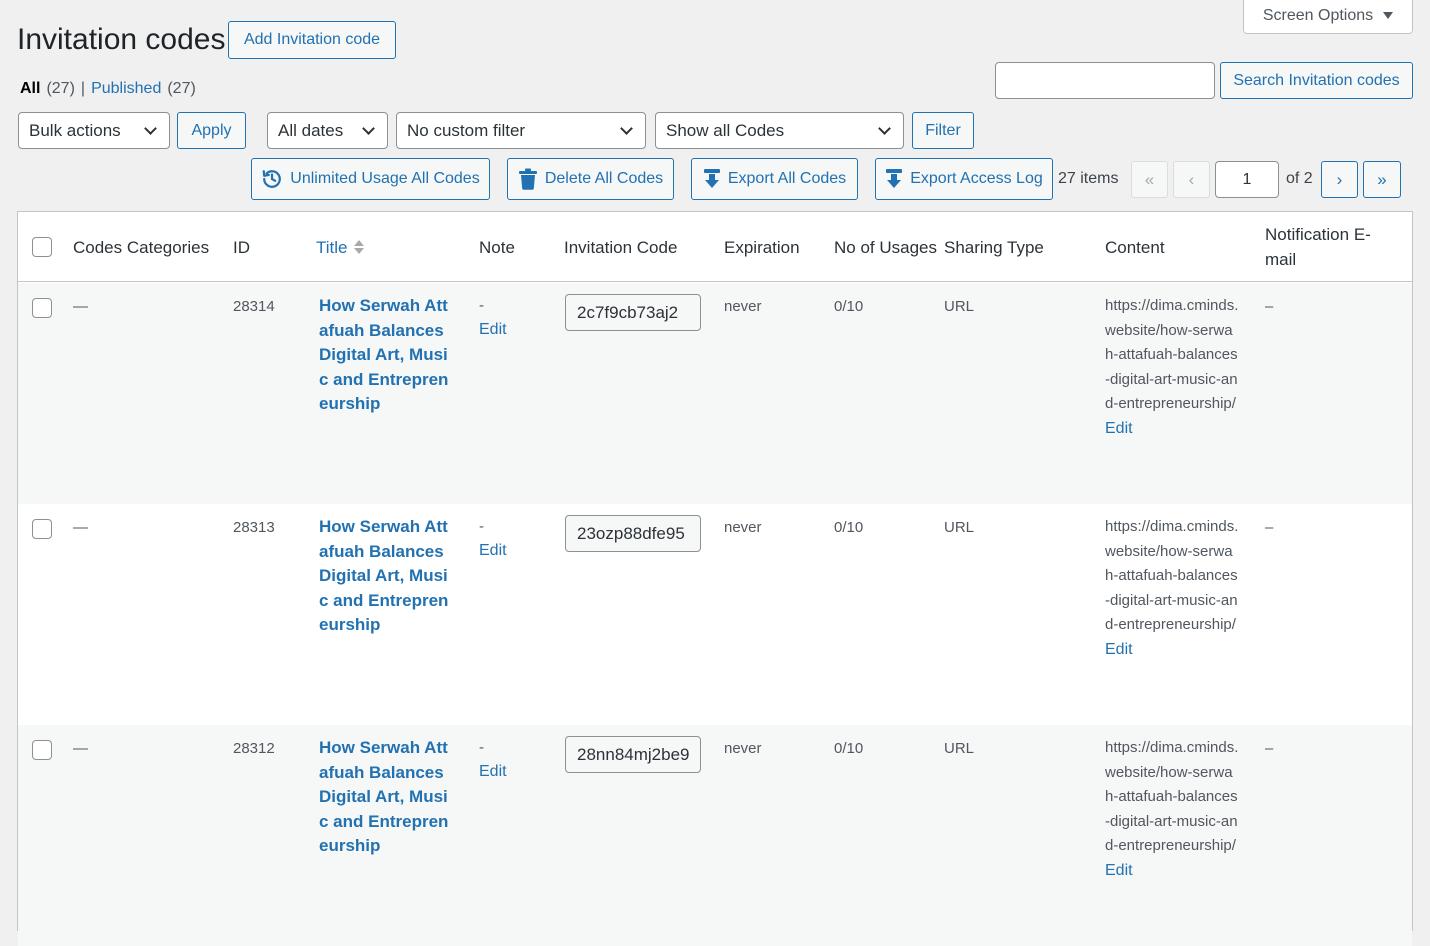  What do you see at coordinates (211, 130) in the screenshot?
I see `apply-button: Apply` at bounding box center [211, 130].